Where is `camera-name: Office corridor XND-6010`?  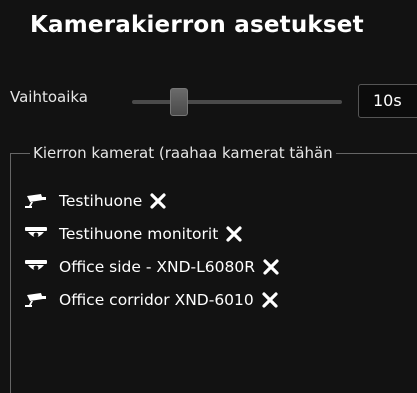
camera-name: Office corridor XND-6010 is located at coordinates (156, 299).